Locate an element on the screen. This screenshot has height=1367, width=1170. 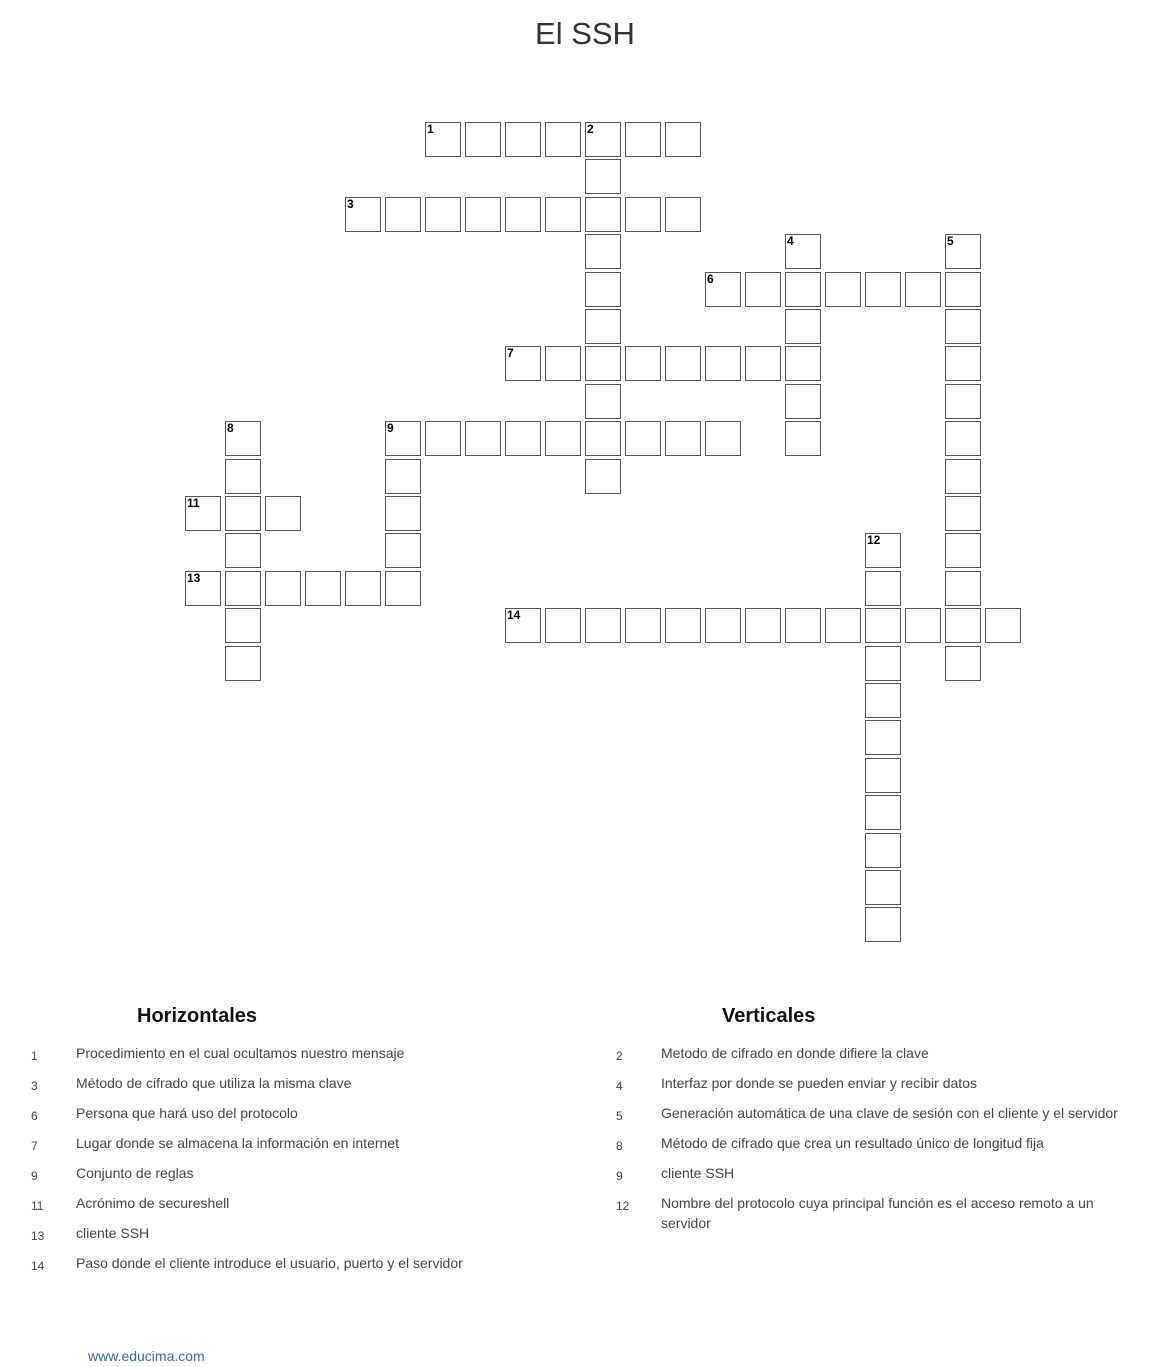
crossword-cell: 14 is located at coordinates (523, 625).